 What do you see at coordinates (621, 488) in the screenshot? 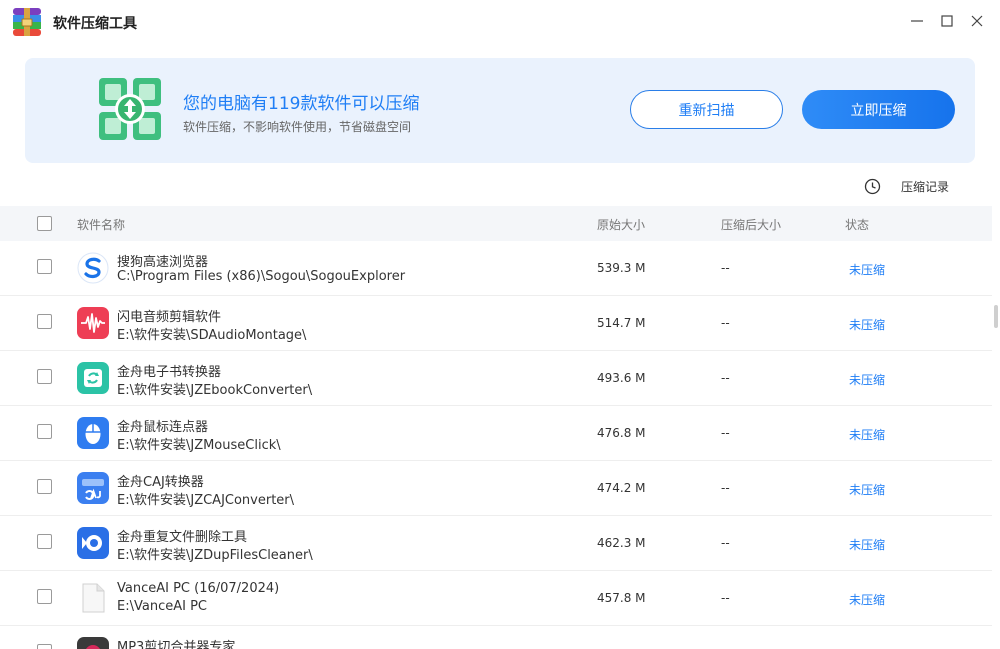
I see `original-size: 474.2 M` at bounding box center [621, 488].